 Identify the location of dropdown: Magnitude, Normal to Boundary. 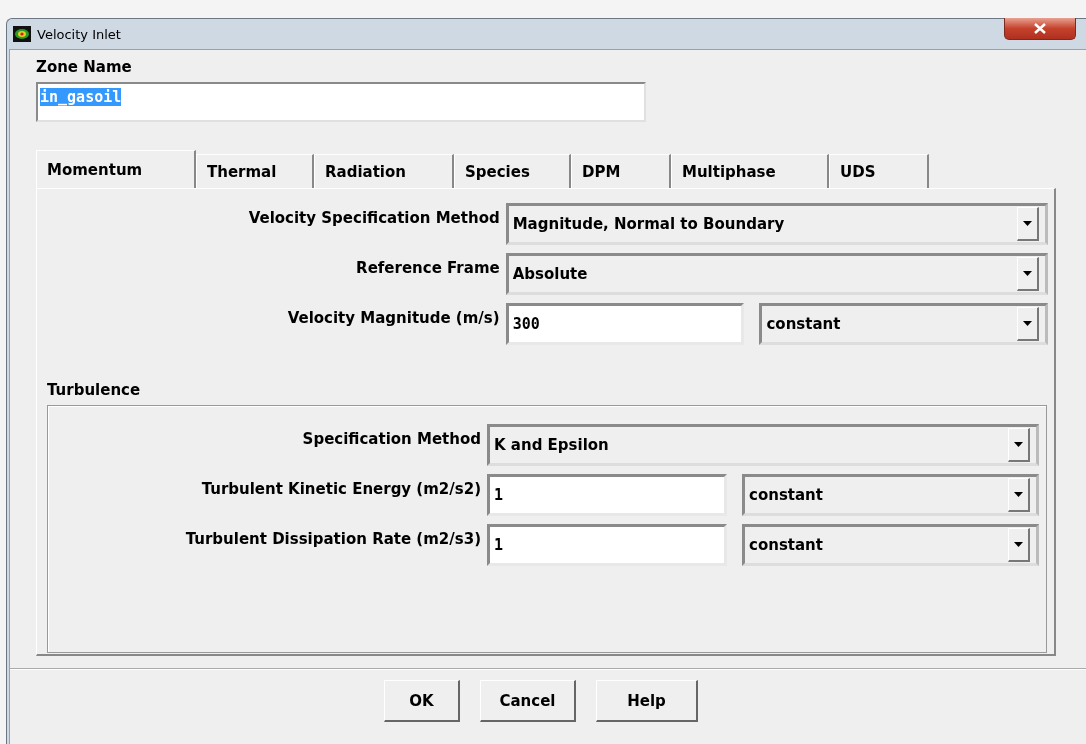
(776, 224).